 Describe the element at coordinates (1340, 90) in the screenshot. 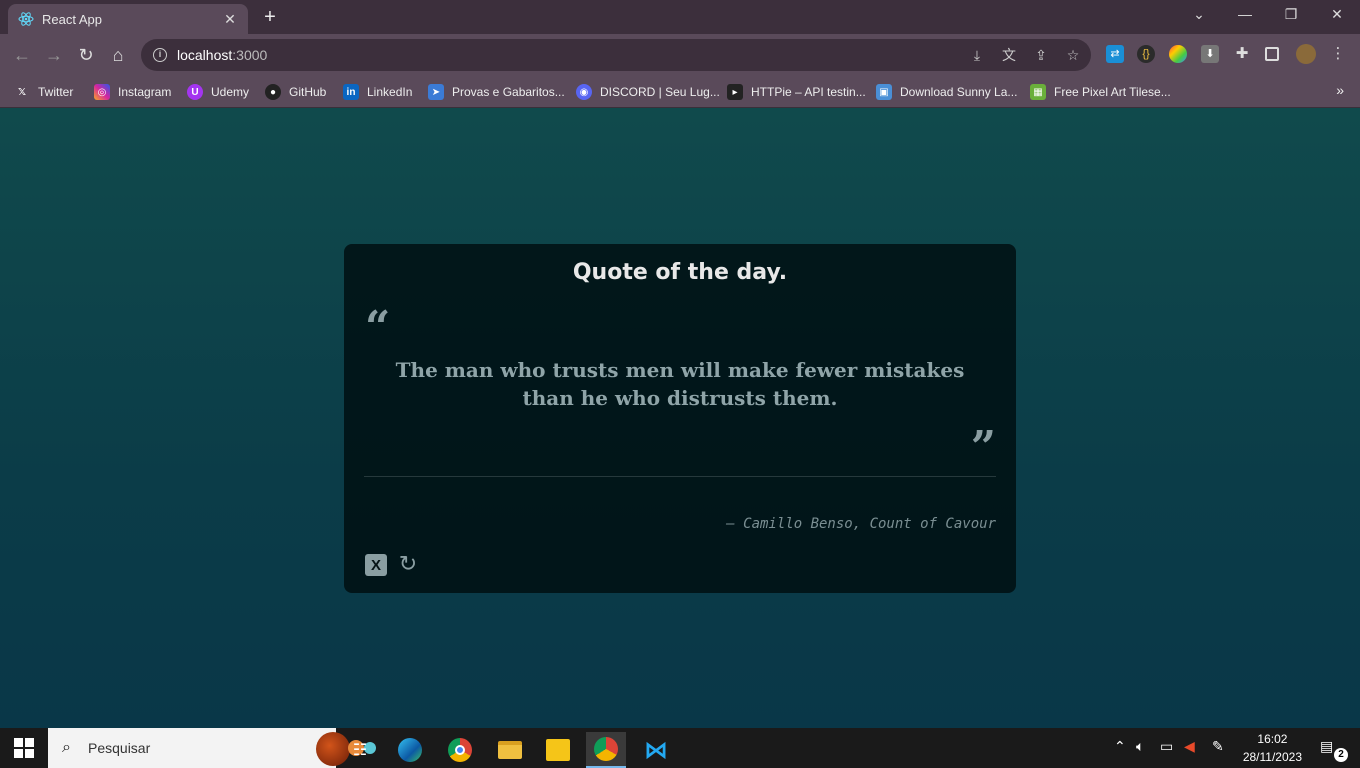

I see `bookmarks-overflow-icon: »` at that location.